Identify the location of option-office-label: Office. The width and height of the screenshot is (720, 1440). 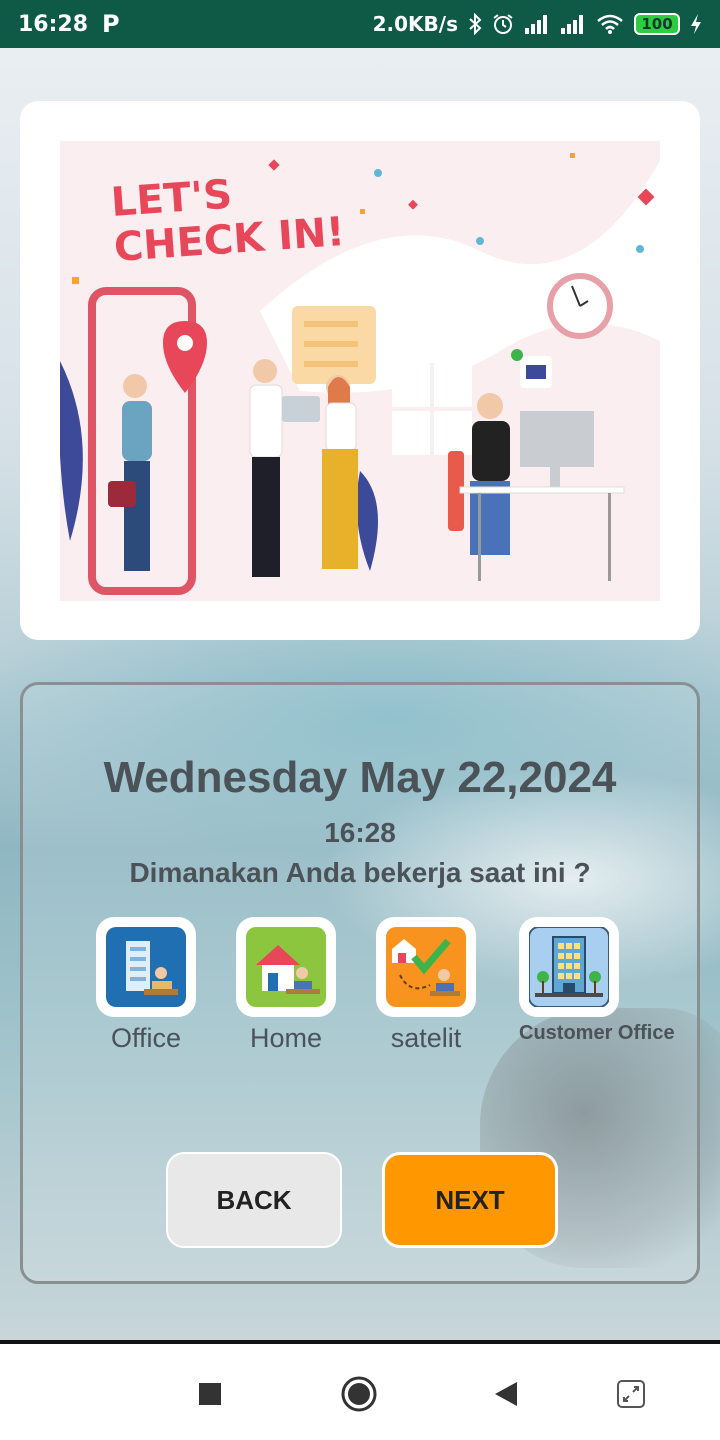
(146, 1038).